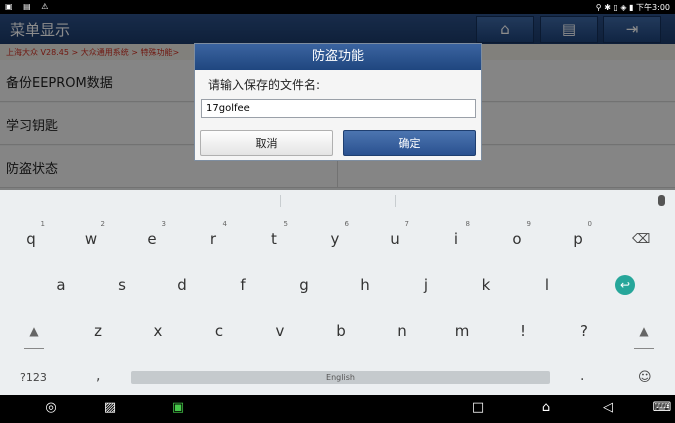 Image resolution: width=675 pixels, height=423 pixels. I want to click on key-g: g, so click(304, 285).